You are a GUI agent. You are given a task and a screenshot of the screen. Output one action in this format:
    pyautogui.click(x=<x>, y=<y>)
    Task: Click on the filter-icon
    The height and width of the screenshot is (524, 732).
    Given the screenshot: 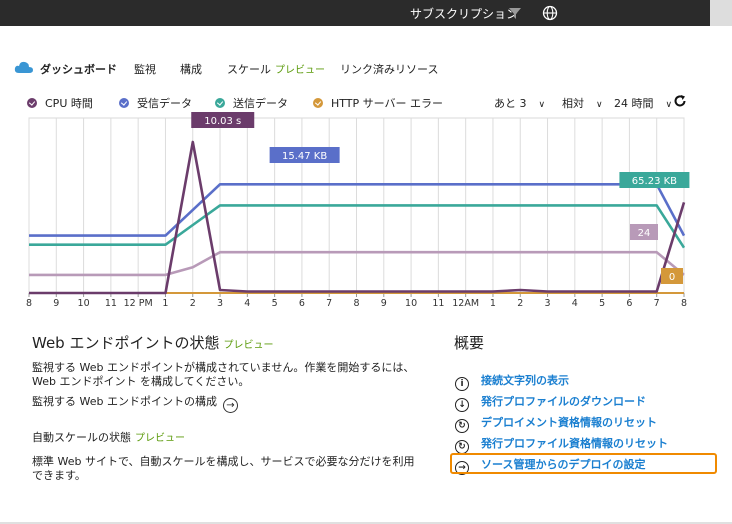 What is the action you would take?
    pyautogui.click(x=515, y=13)
    